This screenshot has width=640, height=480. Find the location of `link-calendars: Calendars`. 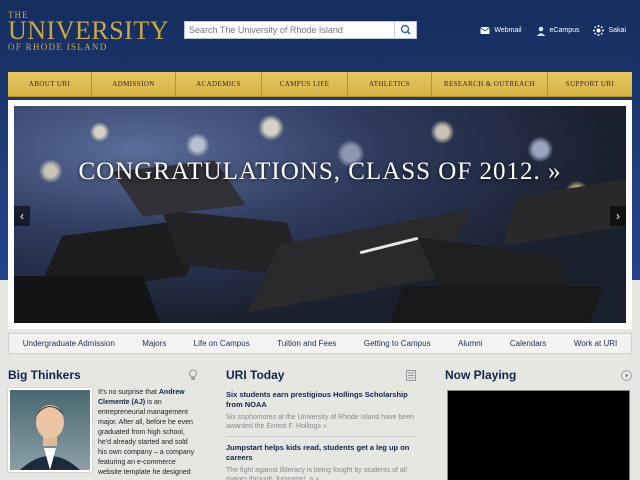

link-calendars: Calendars is located at coordinates (528, 343).